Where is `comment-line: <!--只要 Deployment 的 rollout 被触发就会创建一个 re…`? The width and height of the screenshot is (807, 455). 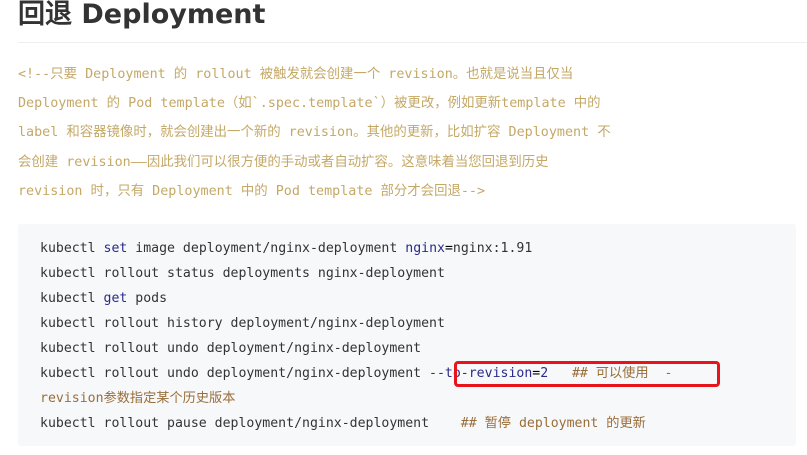
comment-line: <!--只要 Deployment 的 rollout 被触发就会创建一个 re… is located at coordinates (296, 74).